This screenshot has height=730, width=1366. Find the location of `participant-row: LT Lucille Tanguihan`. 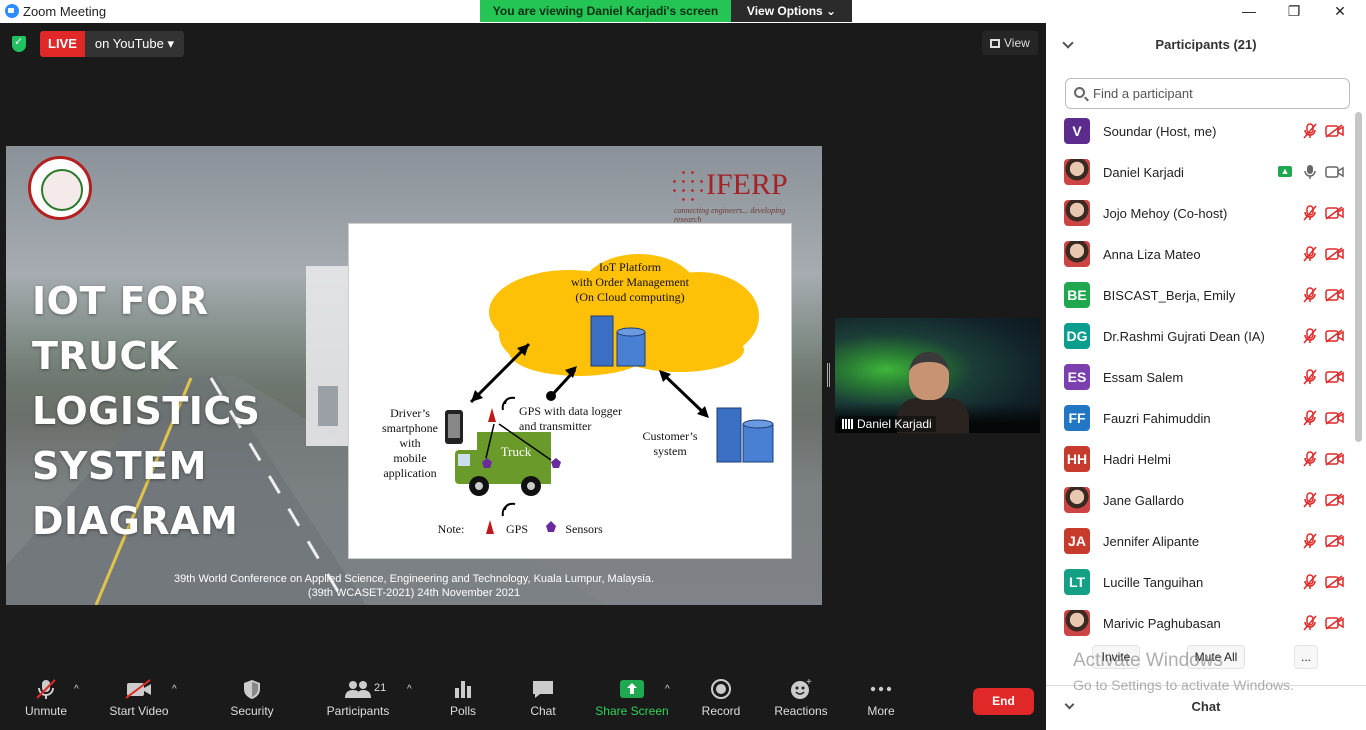

participant-row: LT Lucille Tanguihan is located at coordinates (1200, 583).